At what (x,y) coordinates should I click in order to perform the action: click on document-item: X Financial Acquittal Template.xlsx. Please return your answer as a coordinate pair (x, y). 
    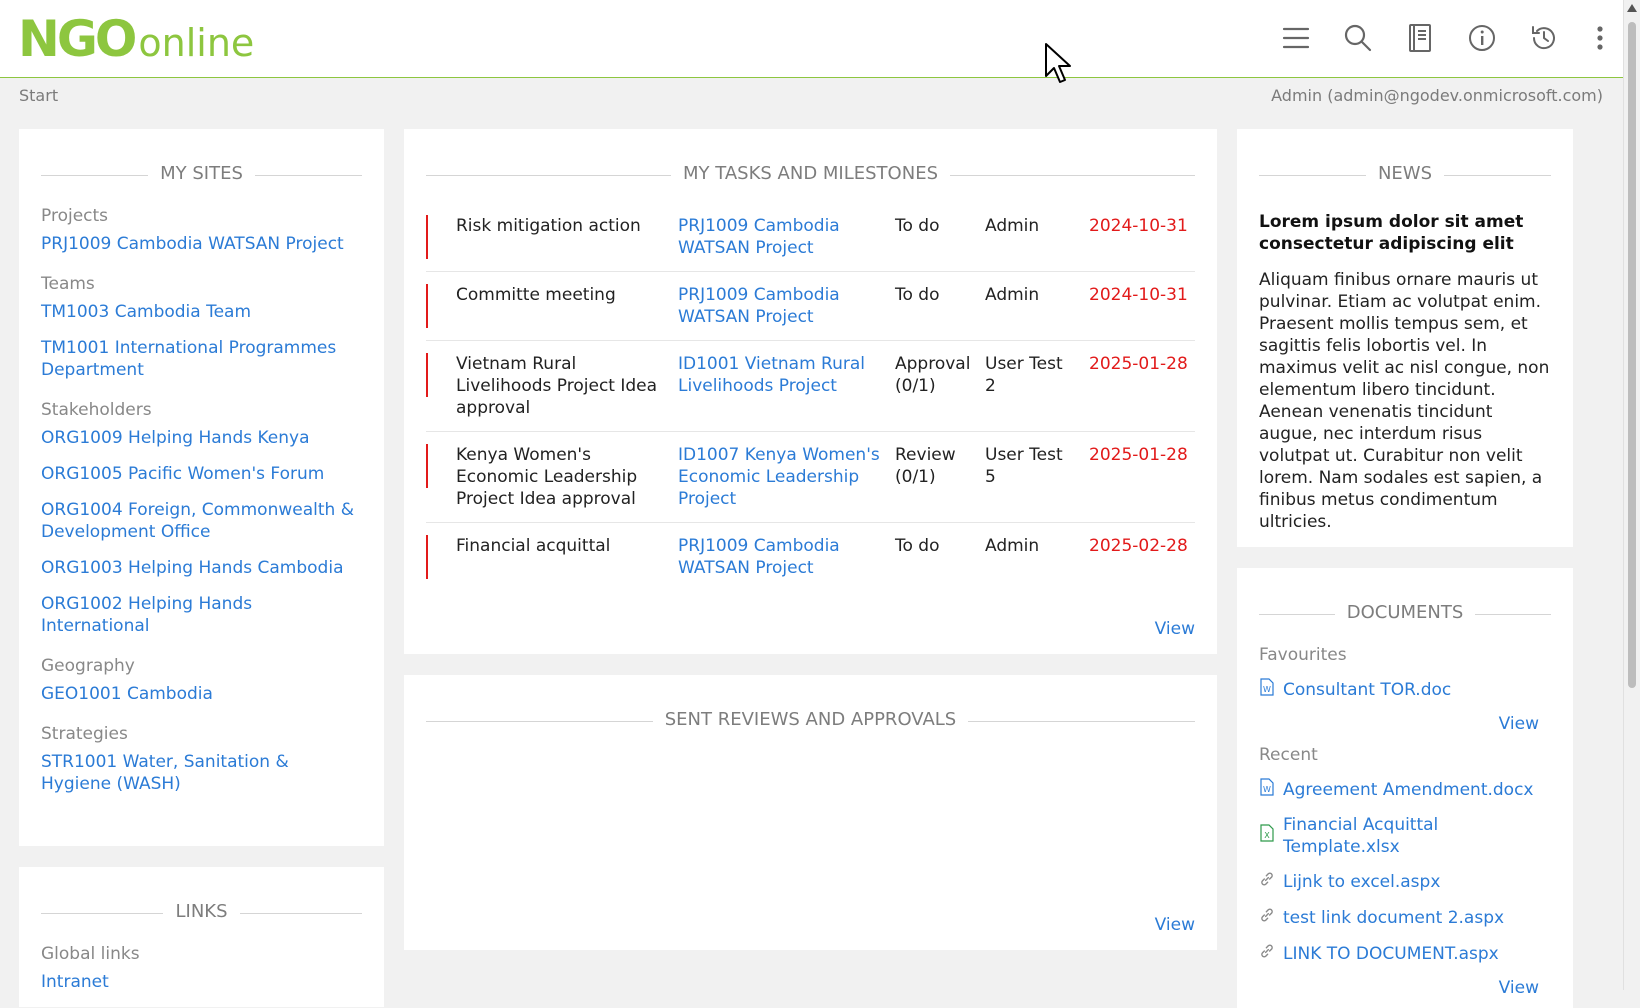
    Looking at the image, I should click on (1405, 836).